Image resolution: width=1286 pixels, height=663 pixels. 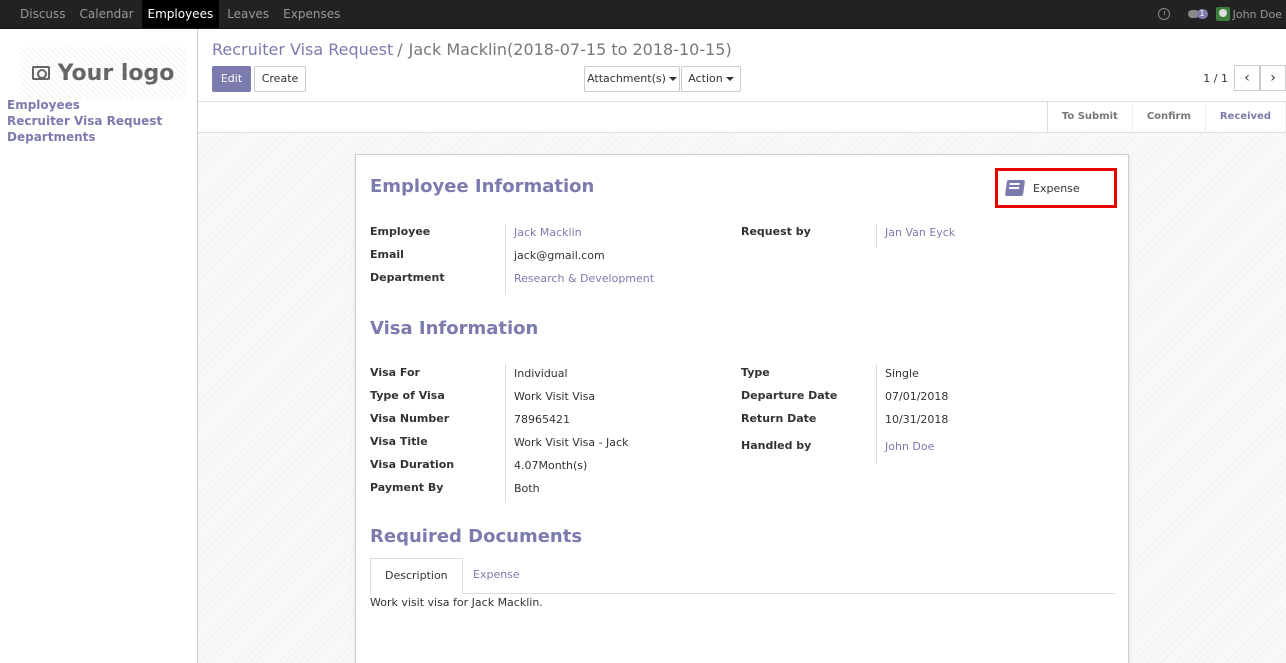 What do you see at coordinates (909, 446) in the screenshot?
I see `handled-by-field: John Doe` at bounding box center [909, 446].